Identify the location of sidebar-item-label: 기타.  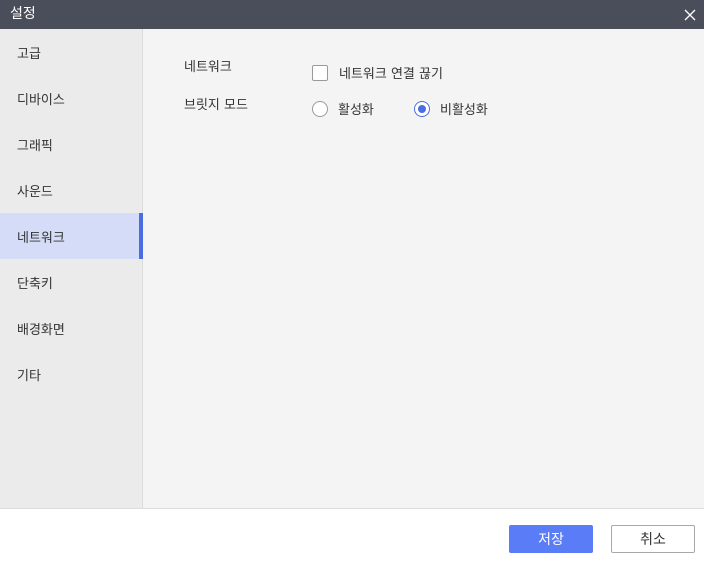
(29, 376).